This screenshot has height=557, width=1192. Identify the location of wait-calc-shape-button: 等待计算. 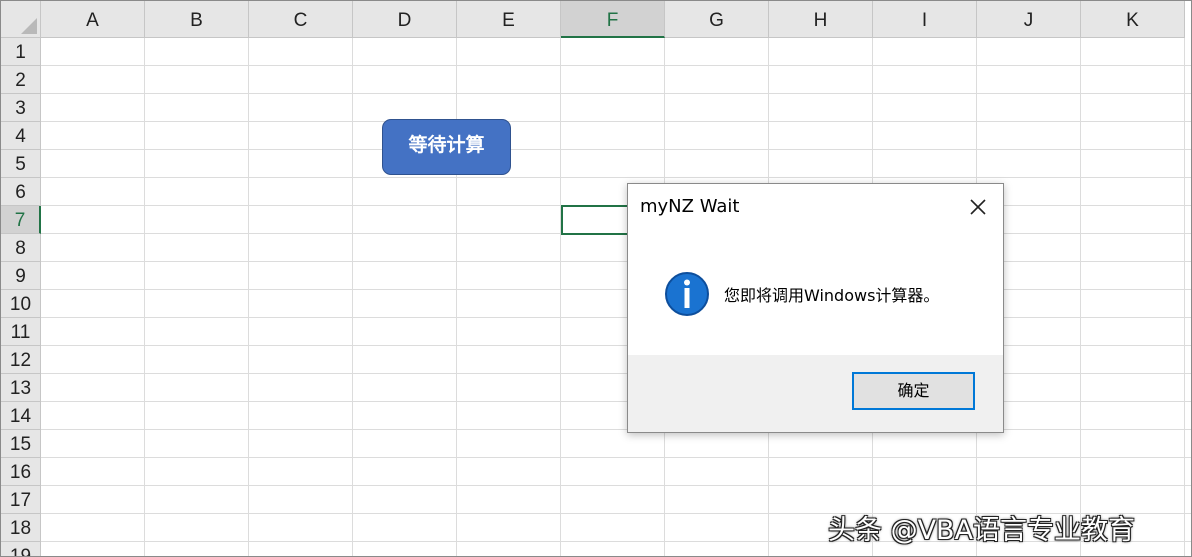
(446, 147).